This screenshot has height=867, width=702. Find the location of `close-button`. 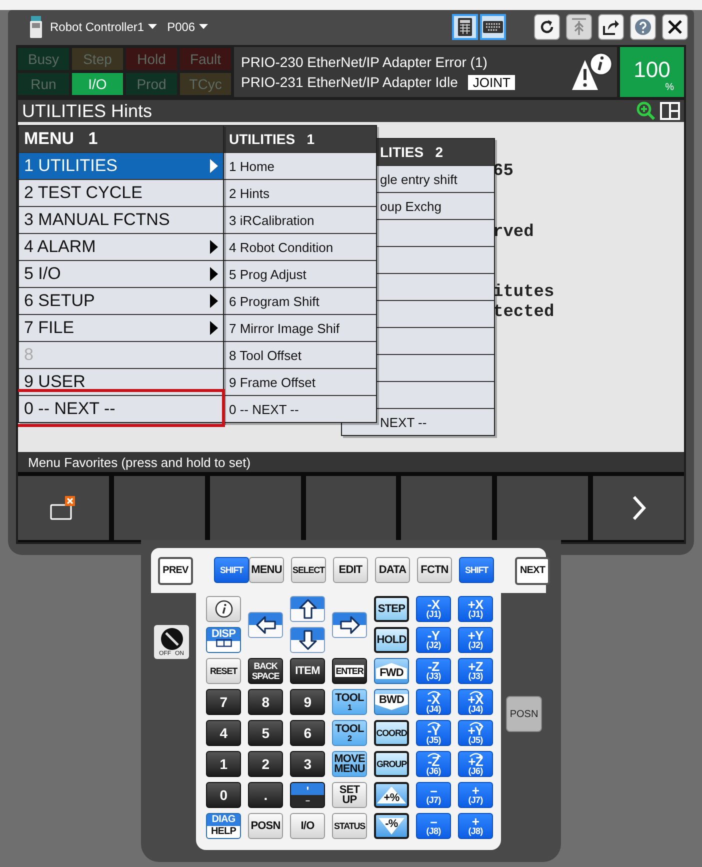

close-button is located at coordinates (675, 27).